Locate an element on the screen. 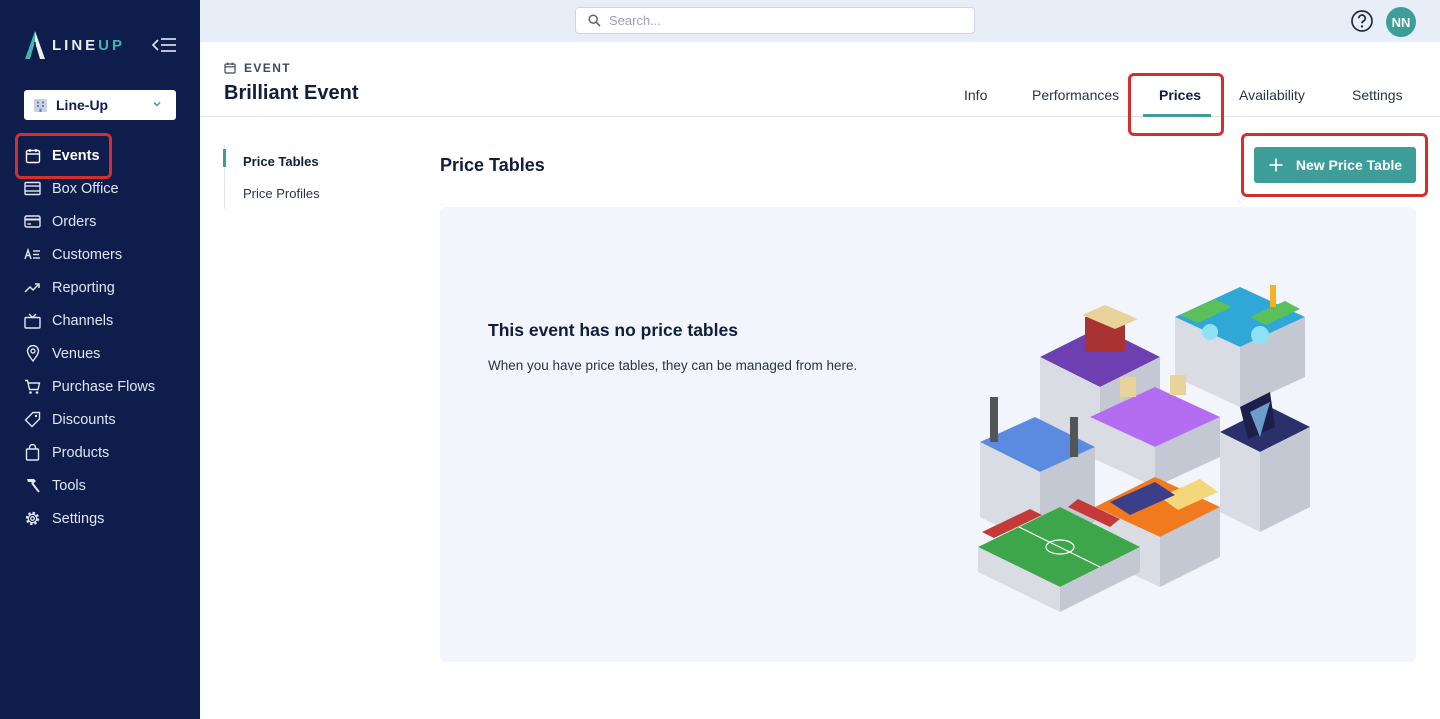 The image size is (1440, 719). sidebar-item-discounts: Discounts is located at coordinates (100, 419).